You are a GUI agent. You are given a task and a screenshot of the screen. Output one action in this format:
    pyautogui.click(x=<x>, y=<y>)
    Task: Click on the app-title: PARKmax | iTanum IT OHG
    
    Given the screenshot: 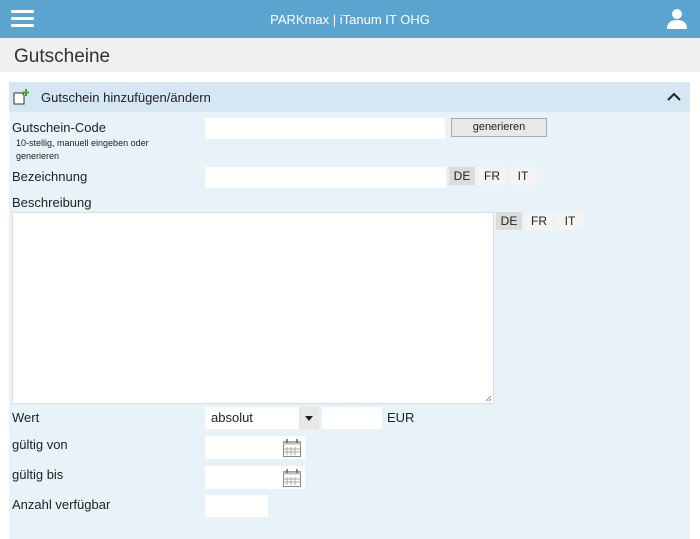 What is the action you would take?
    pyautogui.click(x=350, y=19)
    